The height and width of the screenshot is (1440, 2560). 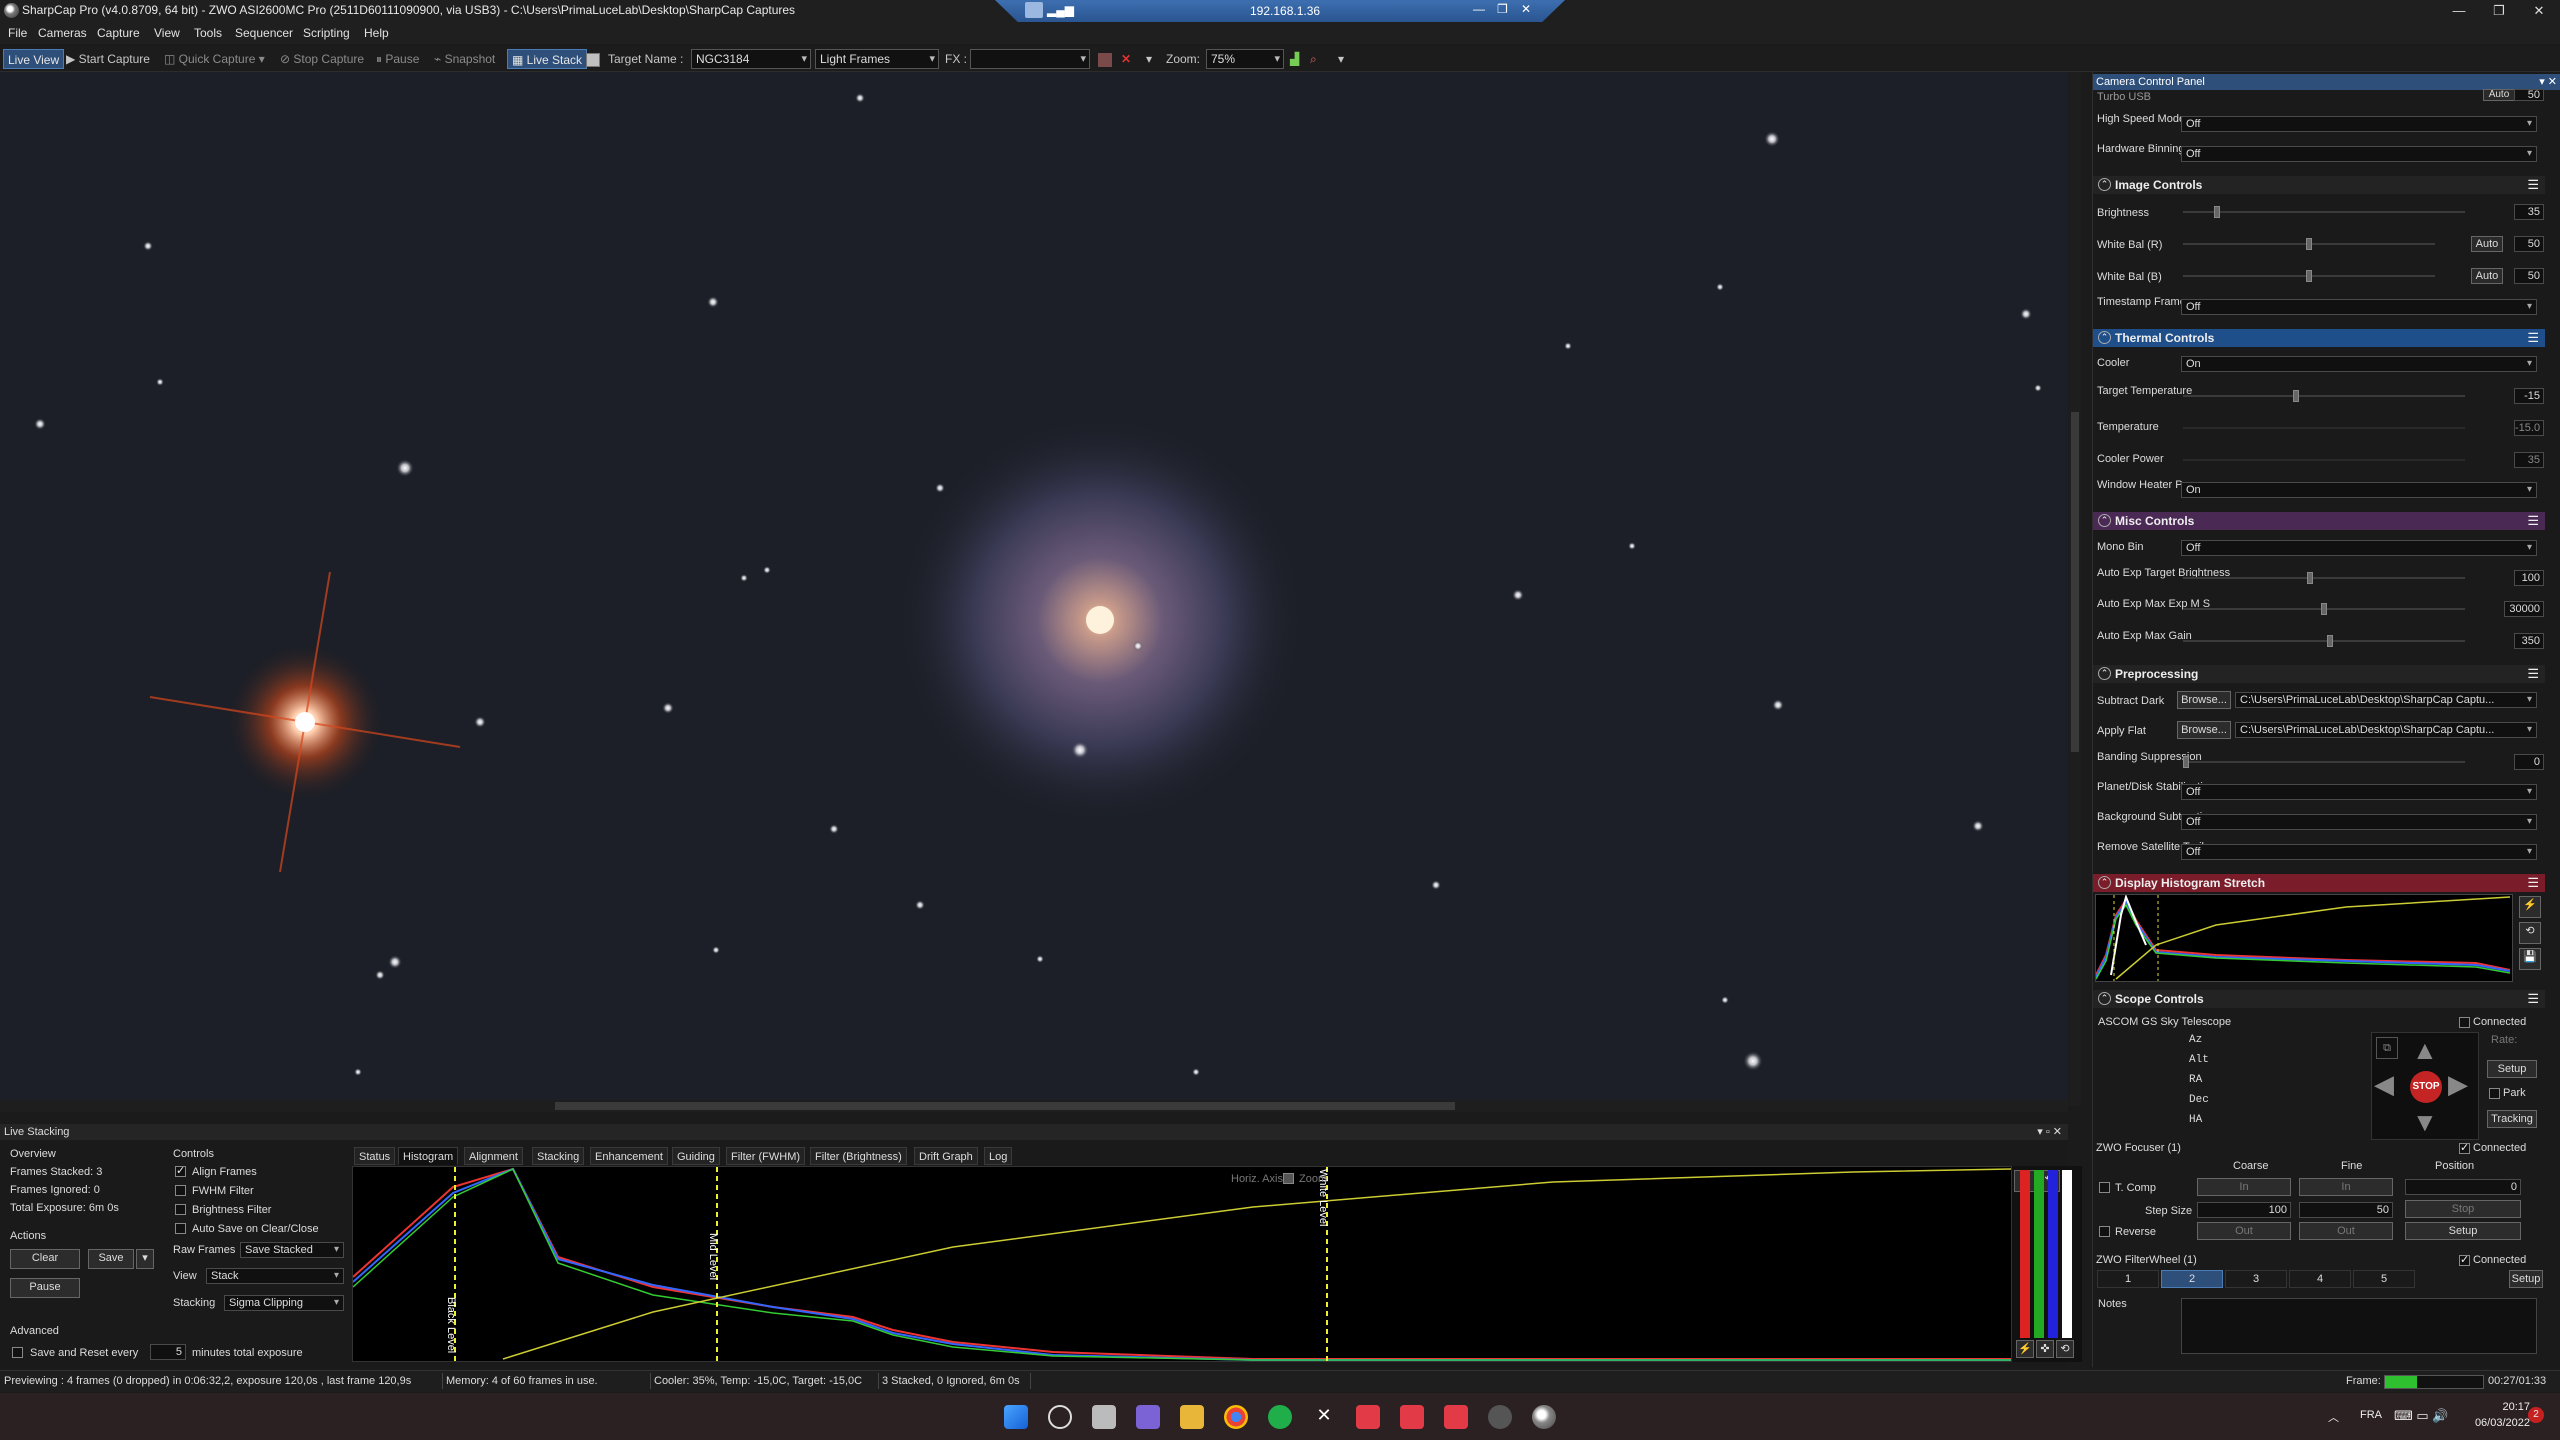 What do you see at coordinates (2324, 641) in the screenshot?
I see `ae-max-gain-slider` at bounding box center [2324, 641].